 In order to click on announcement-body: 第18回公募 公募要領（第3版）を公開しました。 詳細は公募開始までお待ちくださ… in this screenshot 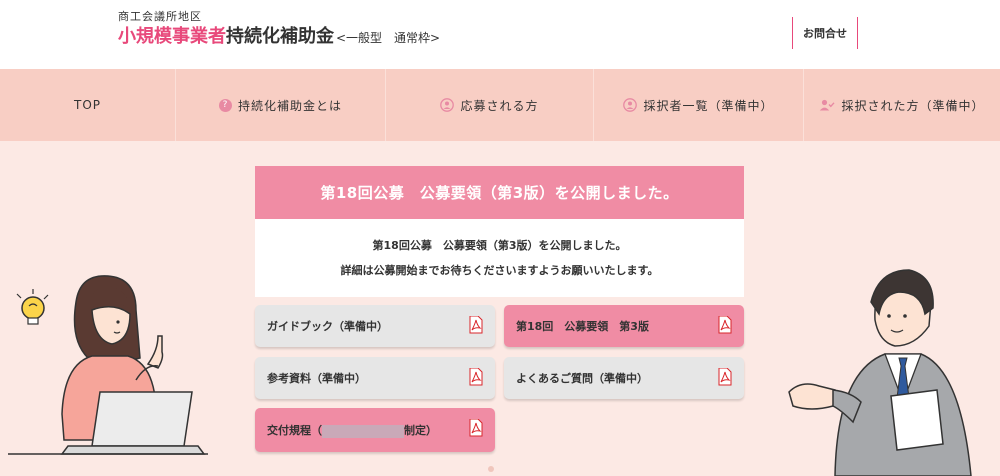, I will do `click(499, 258)`.